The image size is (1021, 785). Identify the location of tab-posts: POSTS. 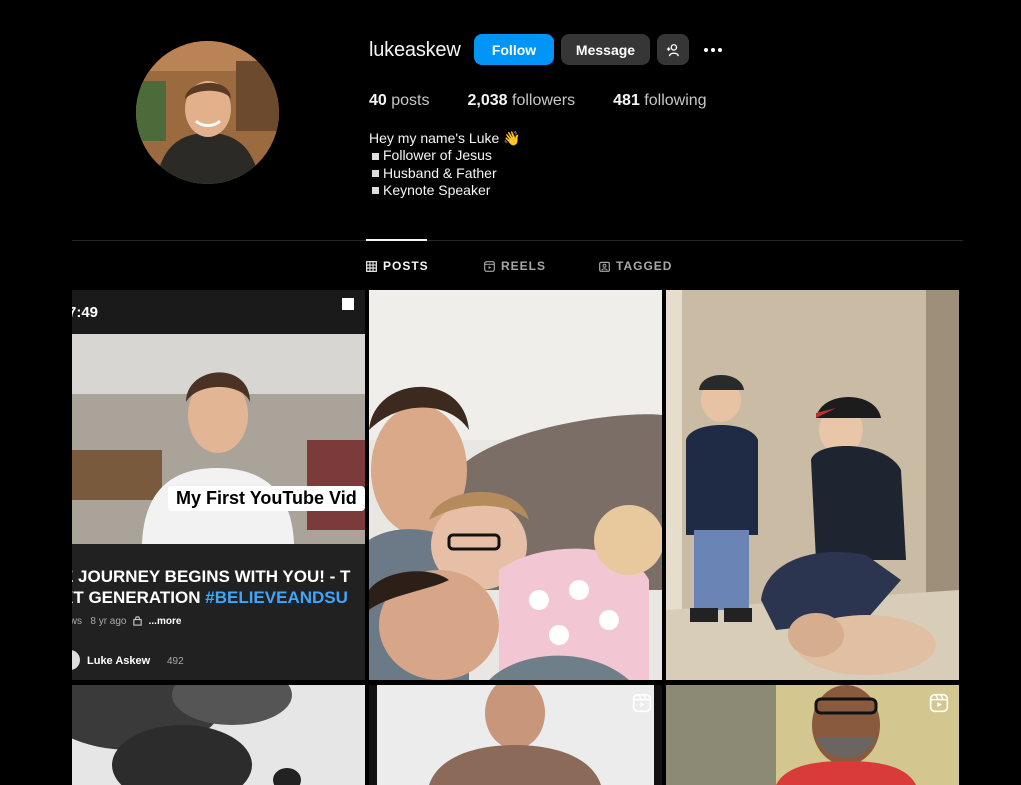
(397, 266).